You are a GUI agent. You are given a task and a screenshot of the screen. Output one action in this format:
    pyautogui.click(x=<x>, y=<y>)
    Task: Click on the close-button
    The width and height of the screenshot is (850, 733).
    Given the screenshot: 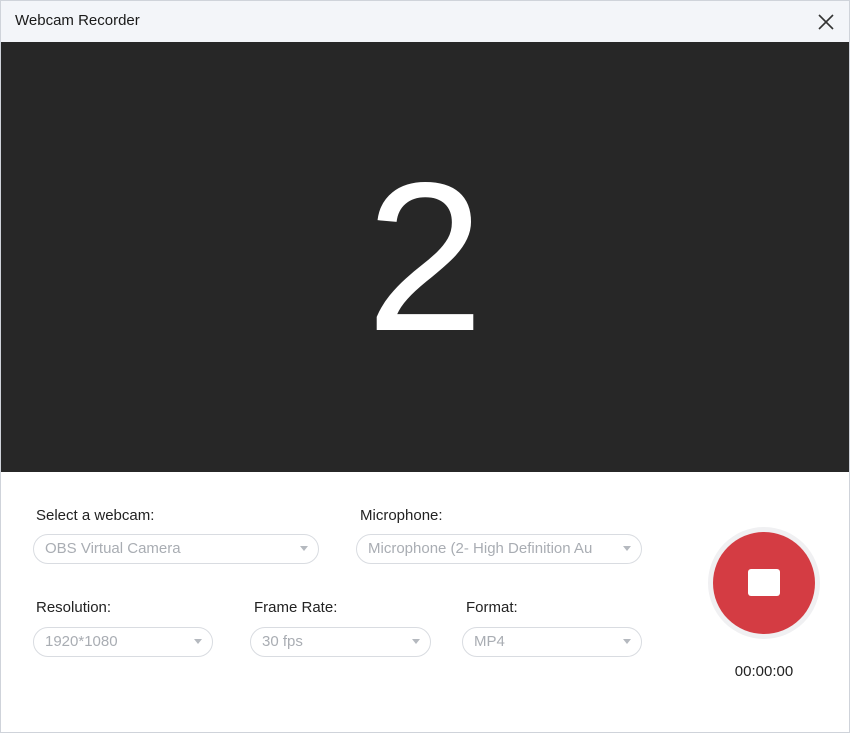 What is the action you would take?
    pyautogui.click(x=826, y=22)
    